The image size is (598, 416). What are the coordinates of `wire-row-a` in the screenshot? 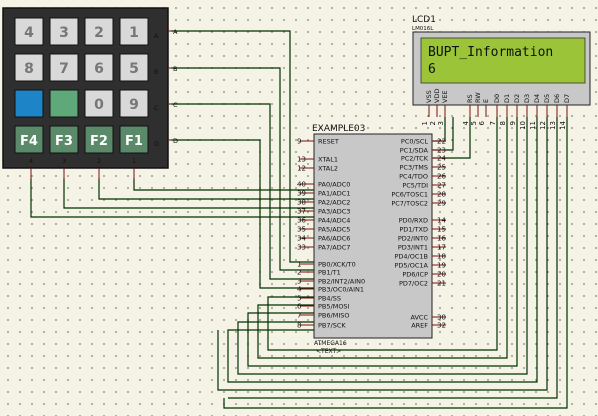 It's located at (242, 146).